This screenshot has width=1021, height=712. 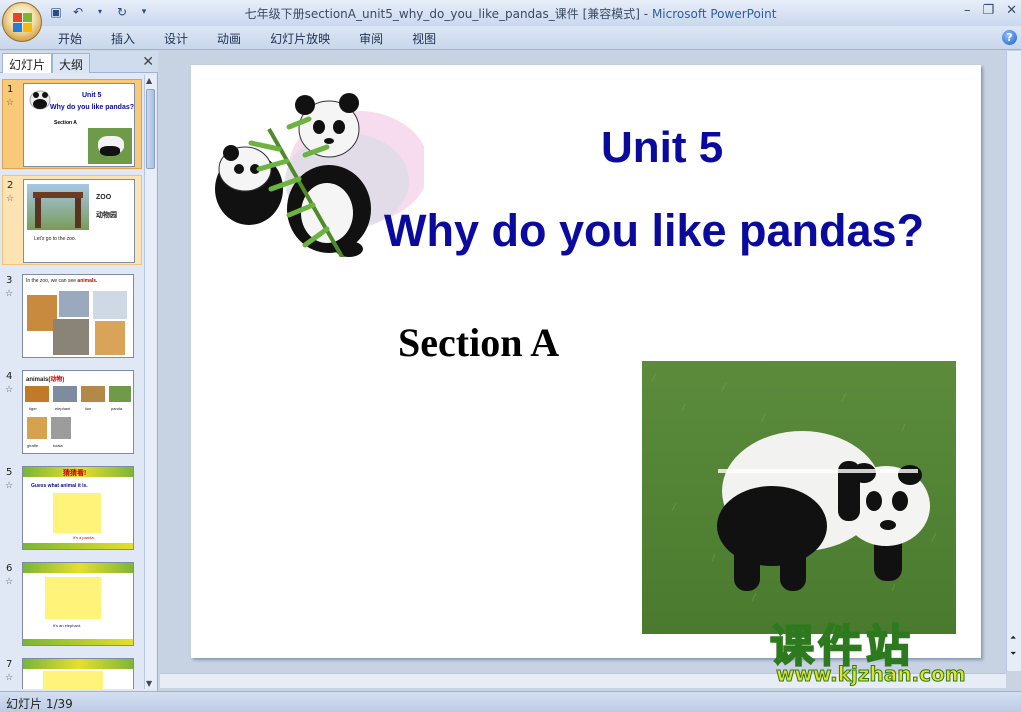 I want to click on help-icon: ?, so click(x=1009, y=37).